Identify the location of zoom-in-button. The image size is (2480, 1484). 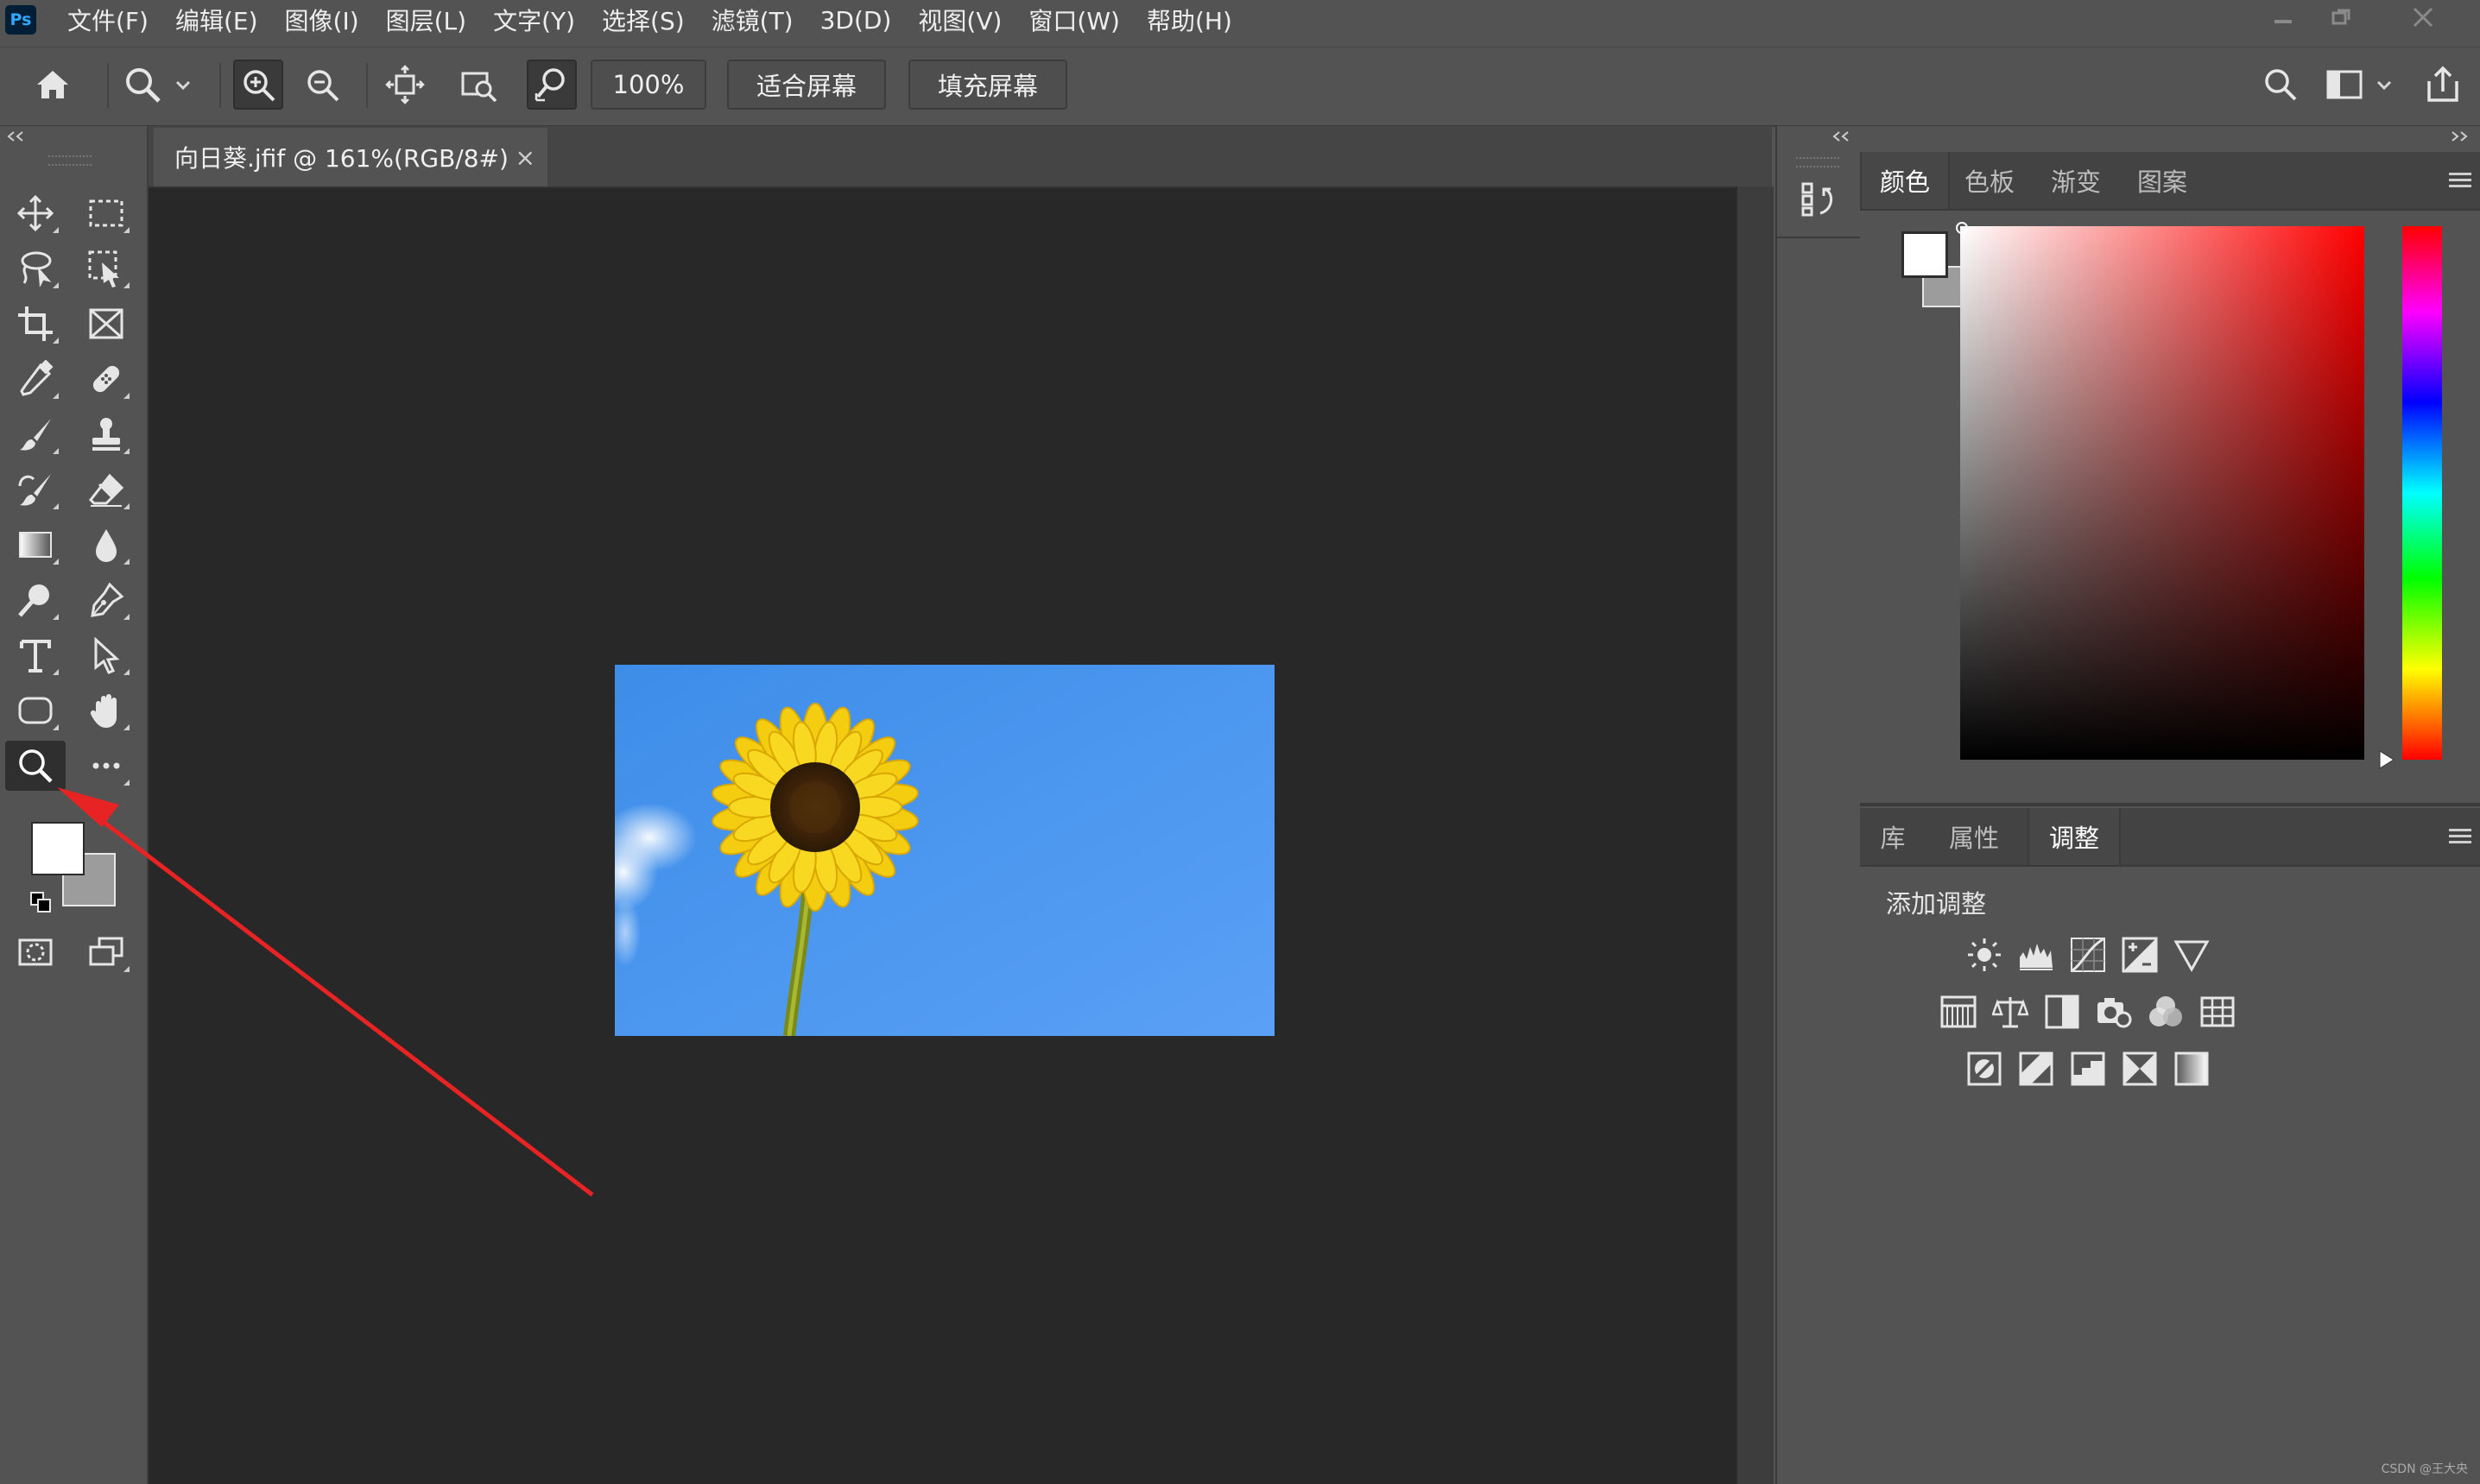
(258, 85).